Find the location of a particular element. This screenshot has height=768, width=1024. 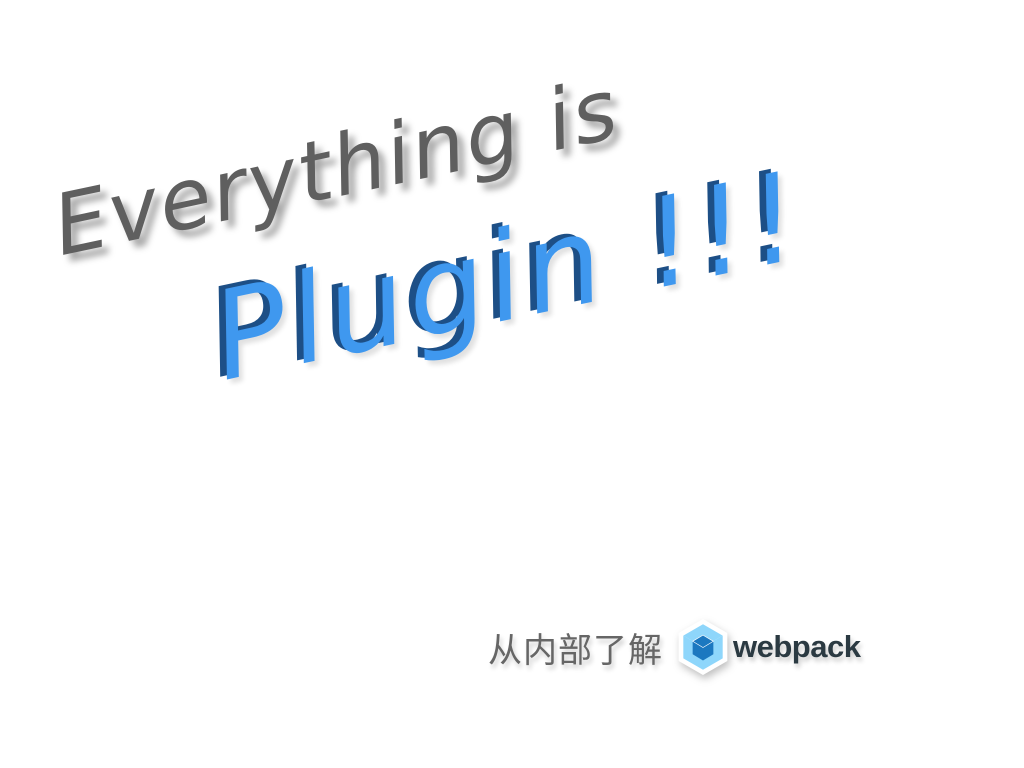

webpack-cube-icon is located at coordinates (703, 647).